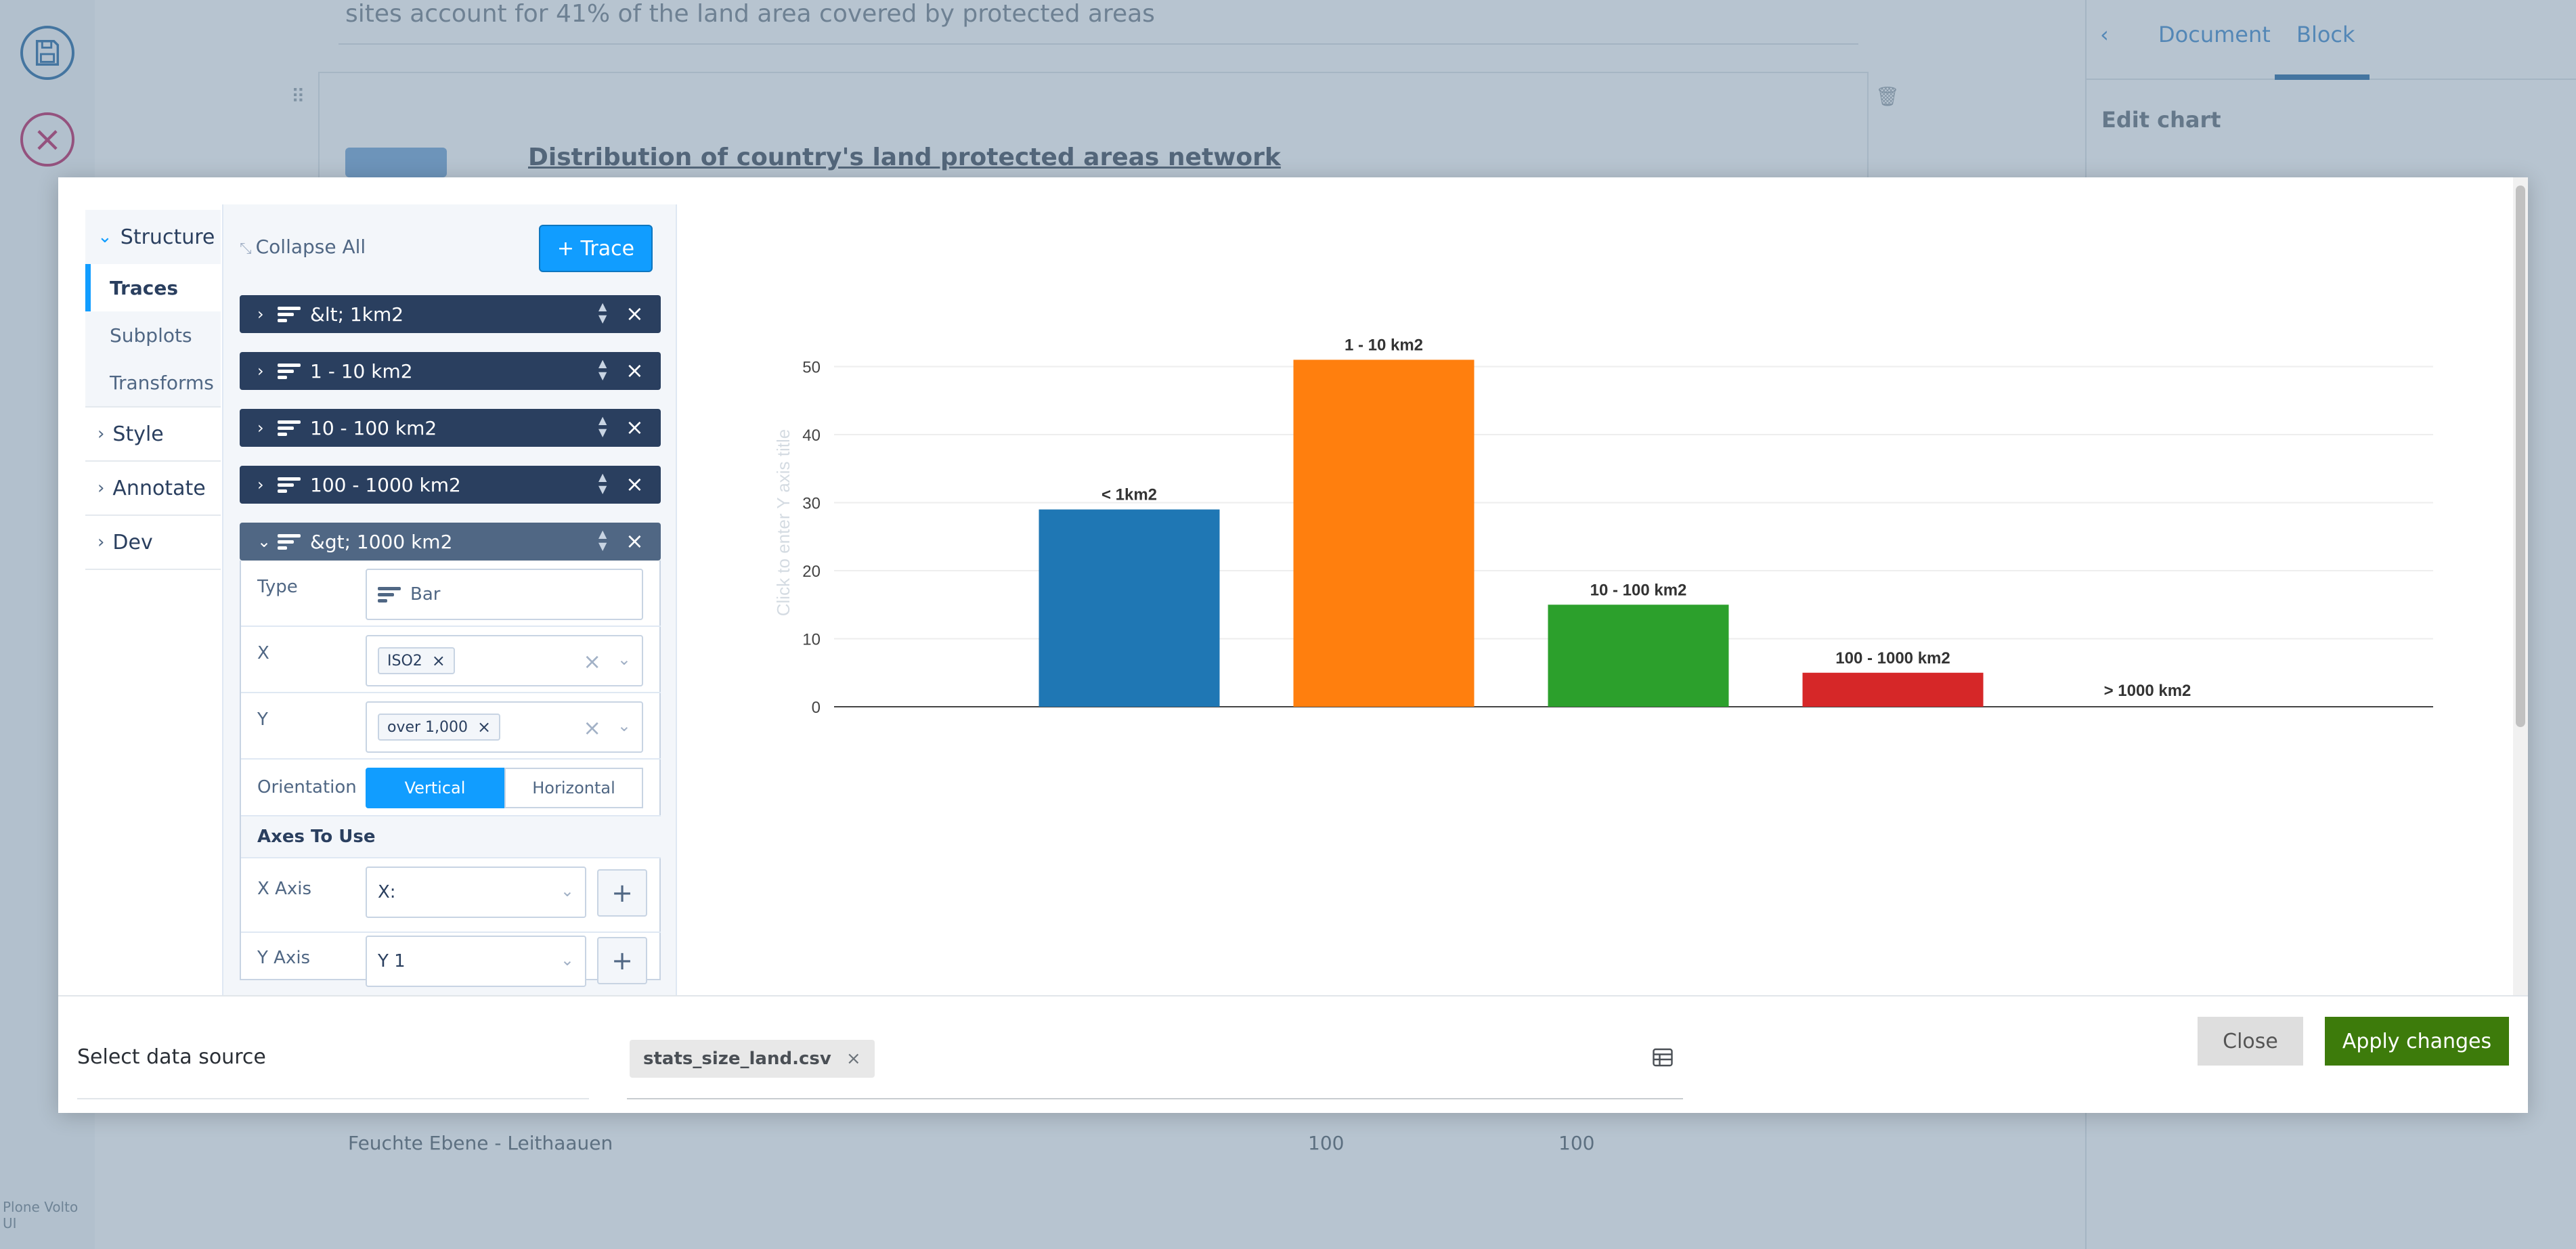 Image resolution: width=2576 pixels, height=1249 pixels. What do you see at coordinates (392, 961) in the screenshot?
I see `y-axis-value: Y 1` at bounding box center [392, 961].